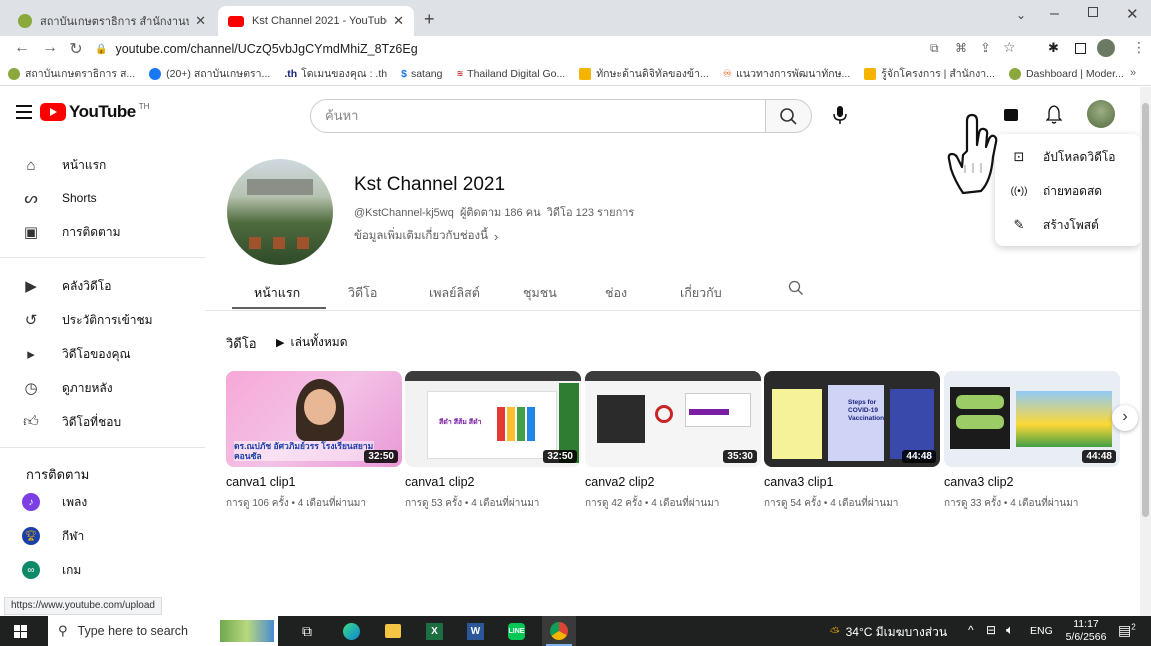 This screenshot has width=1151, height=646. Describe the element at coordinates (1127, 630) in the screenshot. I see `notifications-center-icon: ▤2` at that location.